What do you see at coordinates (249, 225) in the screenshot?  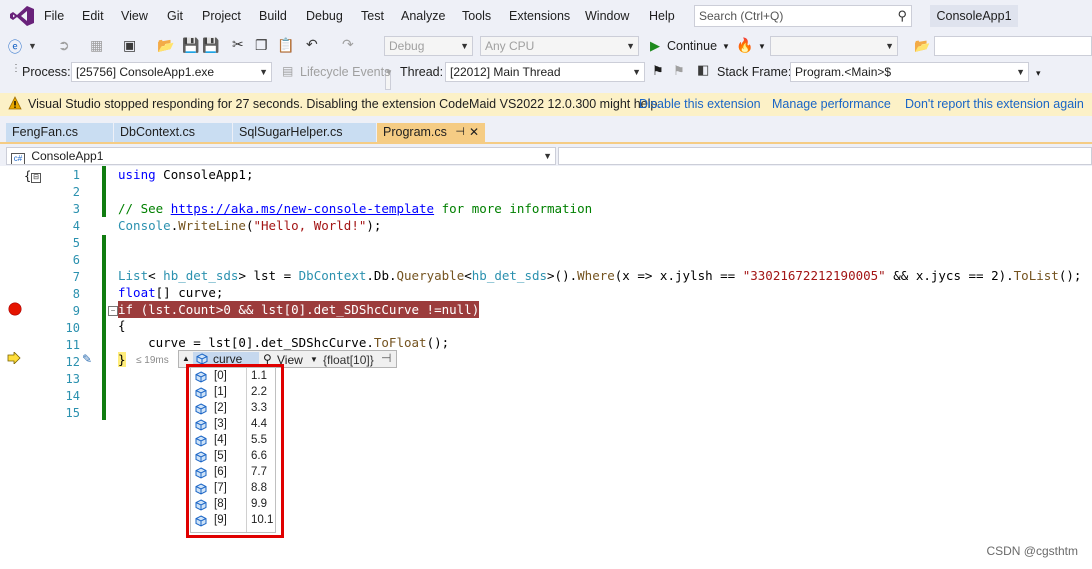 I see `code-line-4: Console.WriteLine("Hello, World!");` at bounding box center [249, 225].